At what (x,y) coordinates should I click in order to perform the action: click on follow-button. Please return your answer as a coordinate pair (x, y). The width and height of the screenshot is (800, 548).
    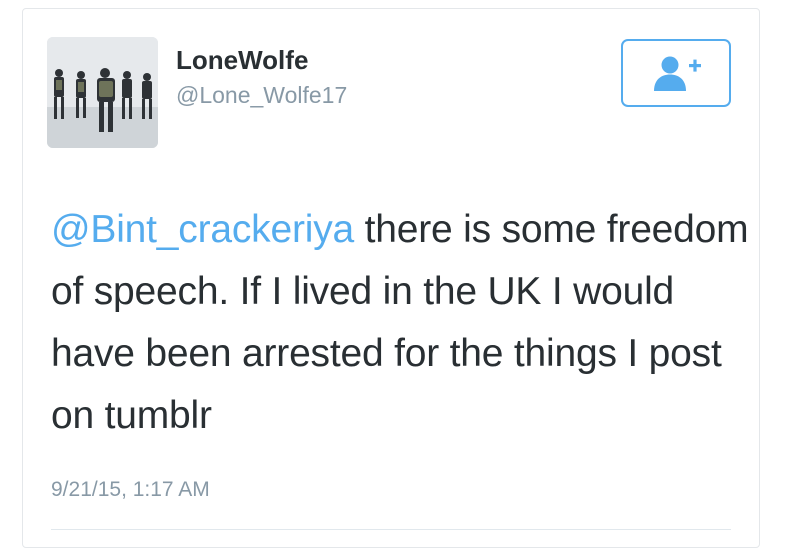
    Looking at the image, I should click on (676, 73).